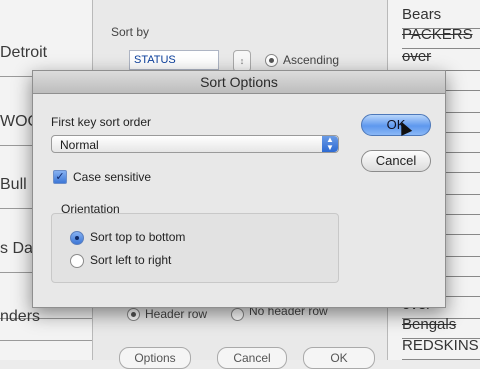 The width and height of the screenshot is (480, 369). Describe the element at coordinates (330, 144) in the screenshot. I see `popup-arrows-icon: ▲ ▼` at that location.